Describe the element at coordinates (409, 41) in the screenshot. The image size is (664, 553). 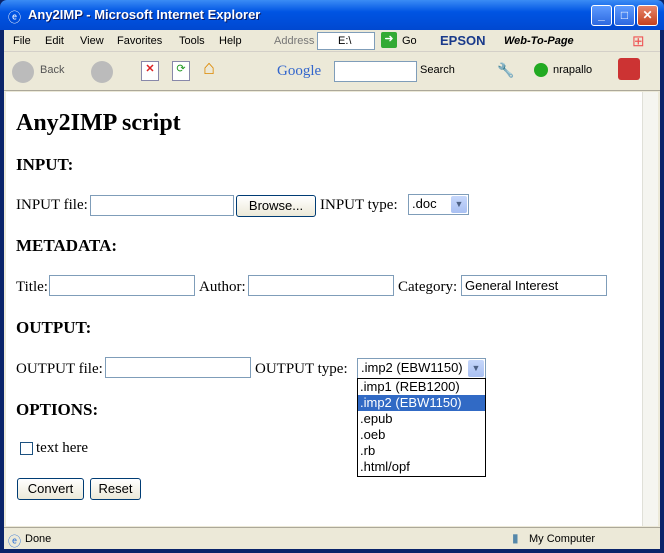
I see `go-button: Go` at that location.